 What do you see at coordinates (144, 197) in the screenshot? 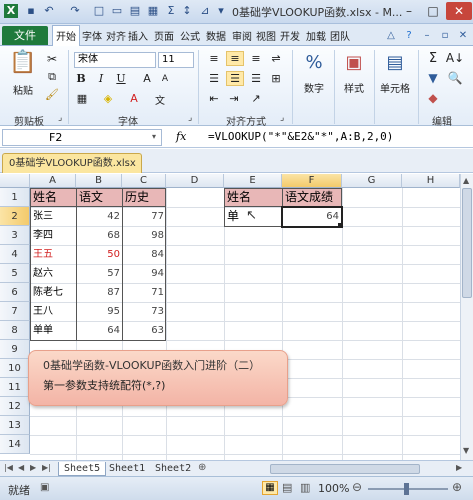
I see `table-header-history: 历史` at bounding box center [144, 197].